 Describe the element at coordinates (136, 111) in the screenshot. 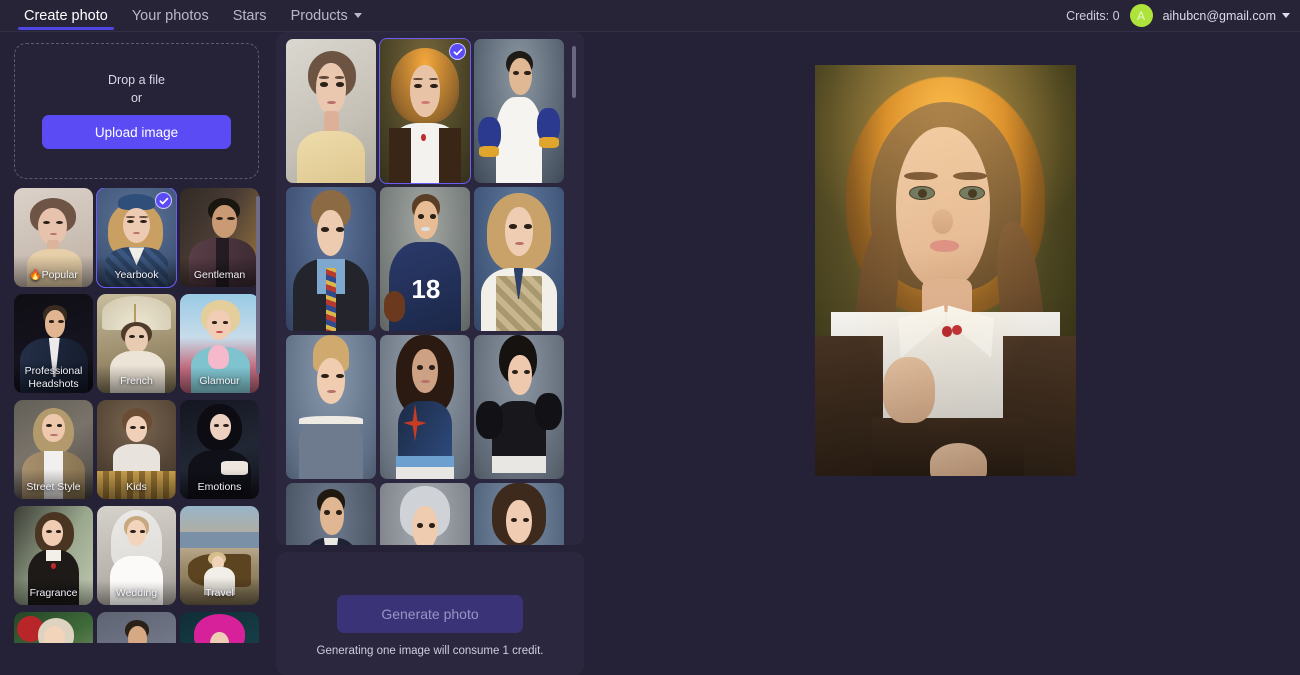

I see `upload-dropzone: Drop a file or Upload image` at that location.